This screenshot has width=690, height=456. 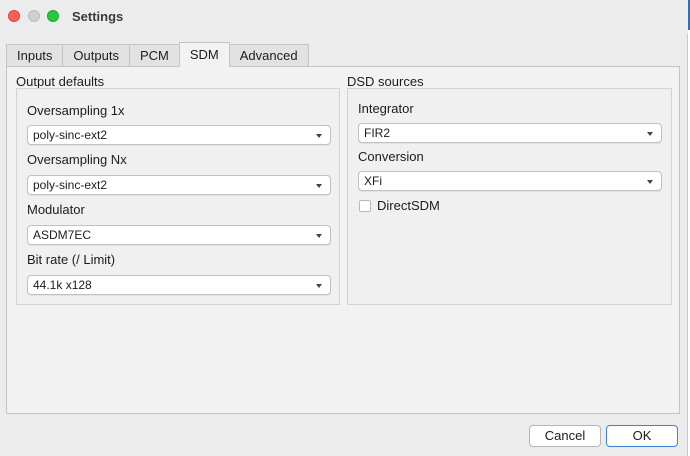 What do you see at coordinates (386, 108) in the screenshot?
I see `integrator-label: Integrator` at bounding box center [386, 108].